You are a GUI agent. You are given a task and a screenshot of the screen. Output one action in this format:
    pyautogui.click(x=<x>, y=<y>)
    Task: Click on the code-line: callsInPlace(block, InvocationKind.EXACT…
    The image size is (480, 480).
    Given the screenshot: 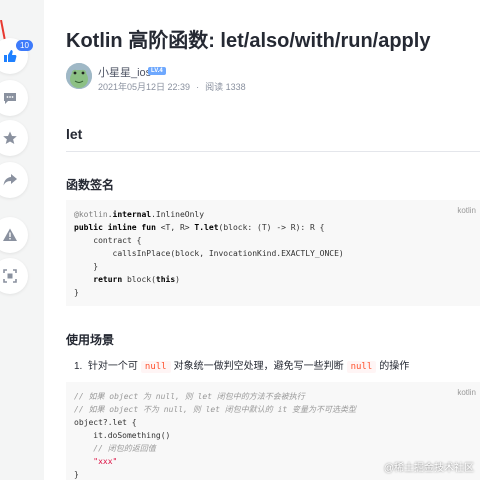 What is the action you would take?
    pyautogui.click(x=209, y=253)
    